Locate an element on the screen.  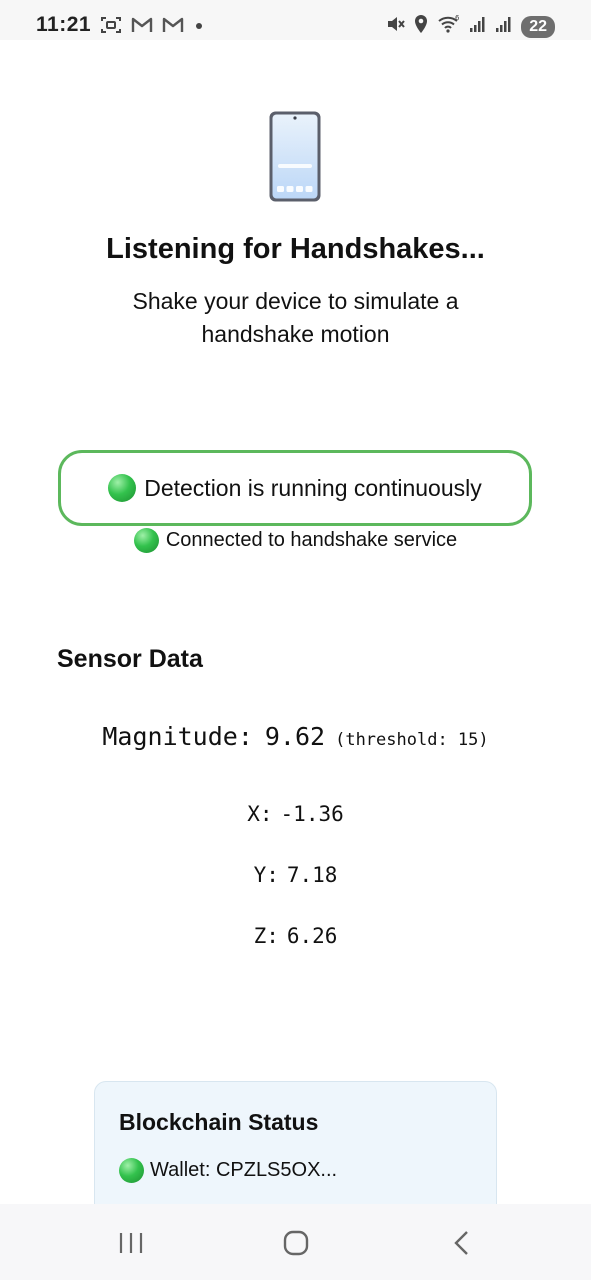
magnitude-value: 9.62 is located at coordinates (295, 736).